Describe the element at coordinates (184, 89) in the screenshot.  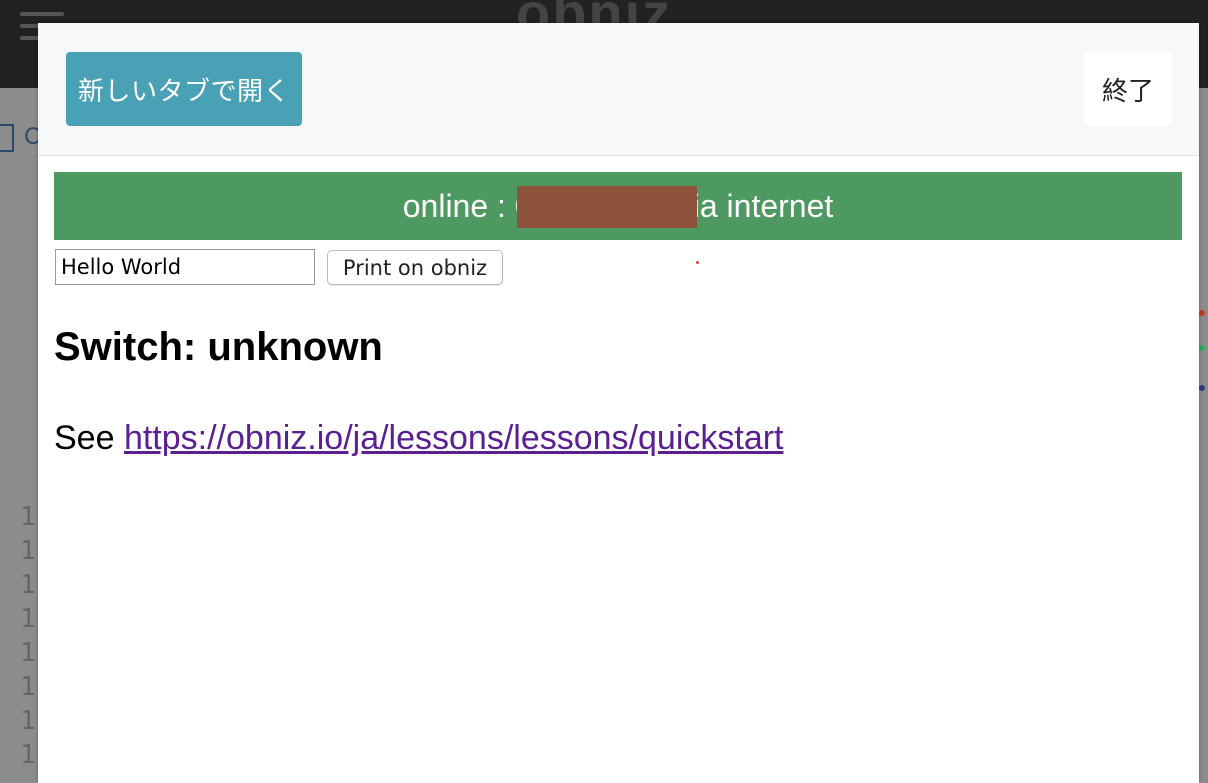
I see `open-in-new-tab-button: 新しいタブで開く` at that location.